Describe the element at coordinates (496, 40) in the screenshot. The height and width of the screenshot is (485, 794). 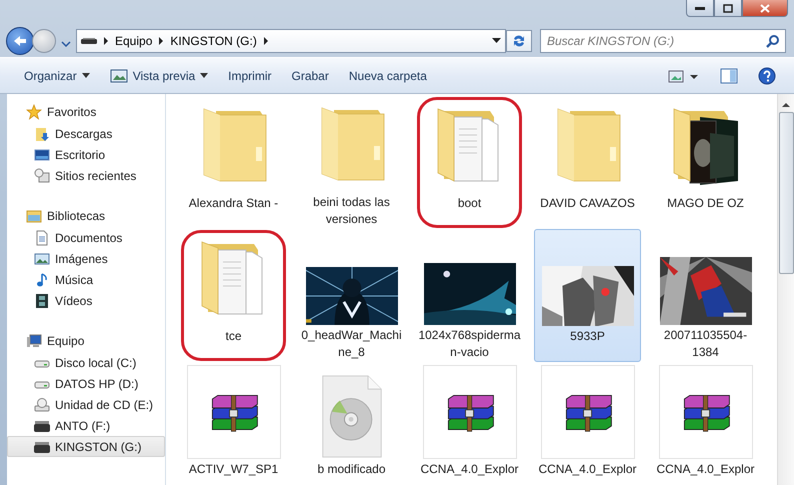
I see `dropdown-icon` at that location.